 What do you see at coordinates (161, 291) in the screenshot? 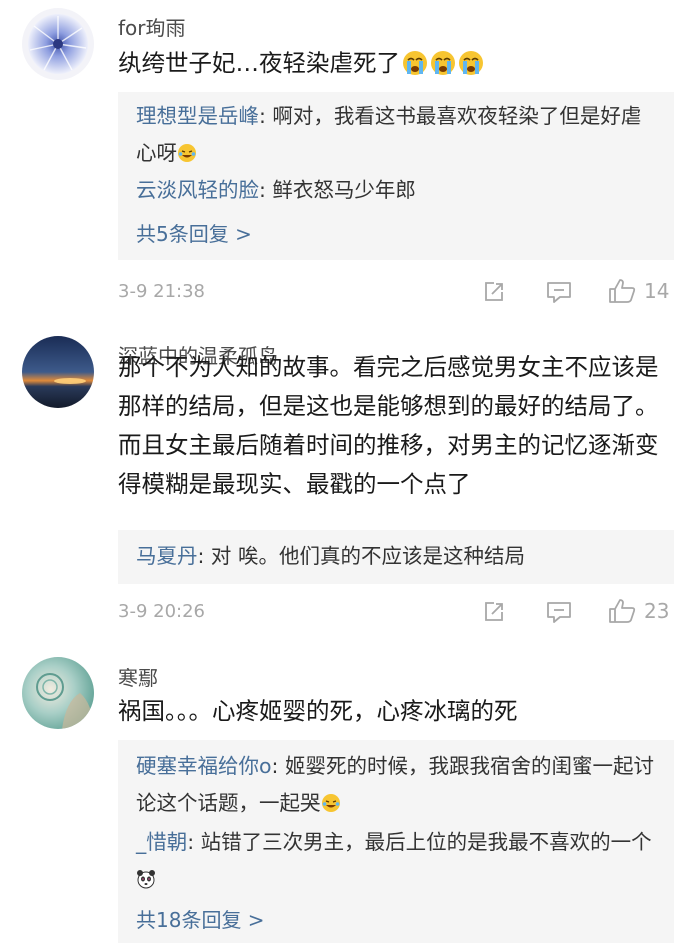
I see `timestamp: 3-9 21:38` at bounding box center [161, 291].